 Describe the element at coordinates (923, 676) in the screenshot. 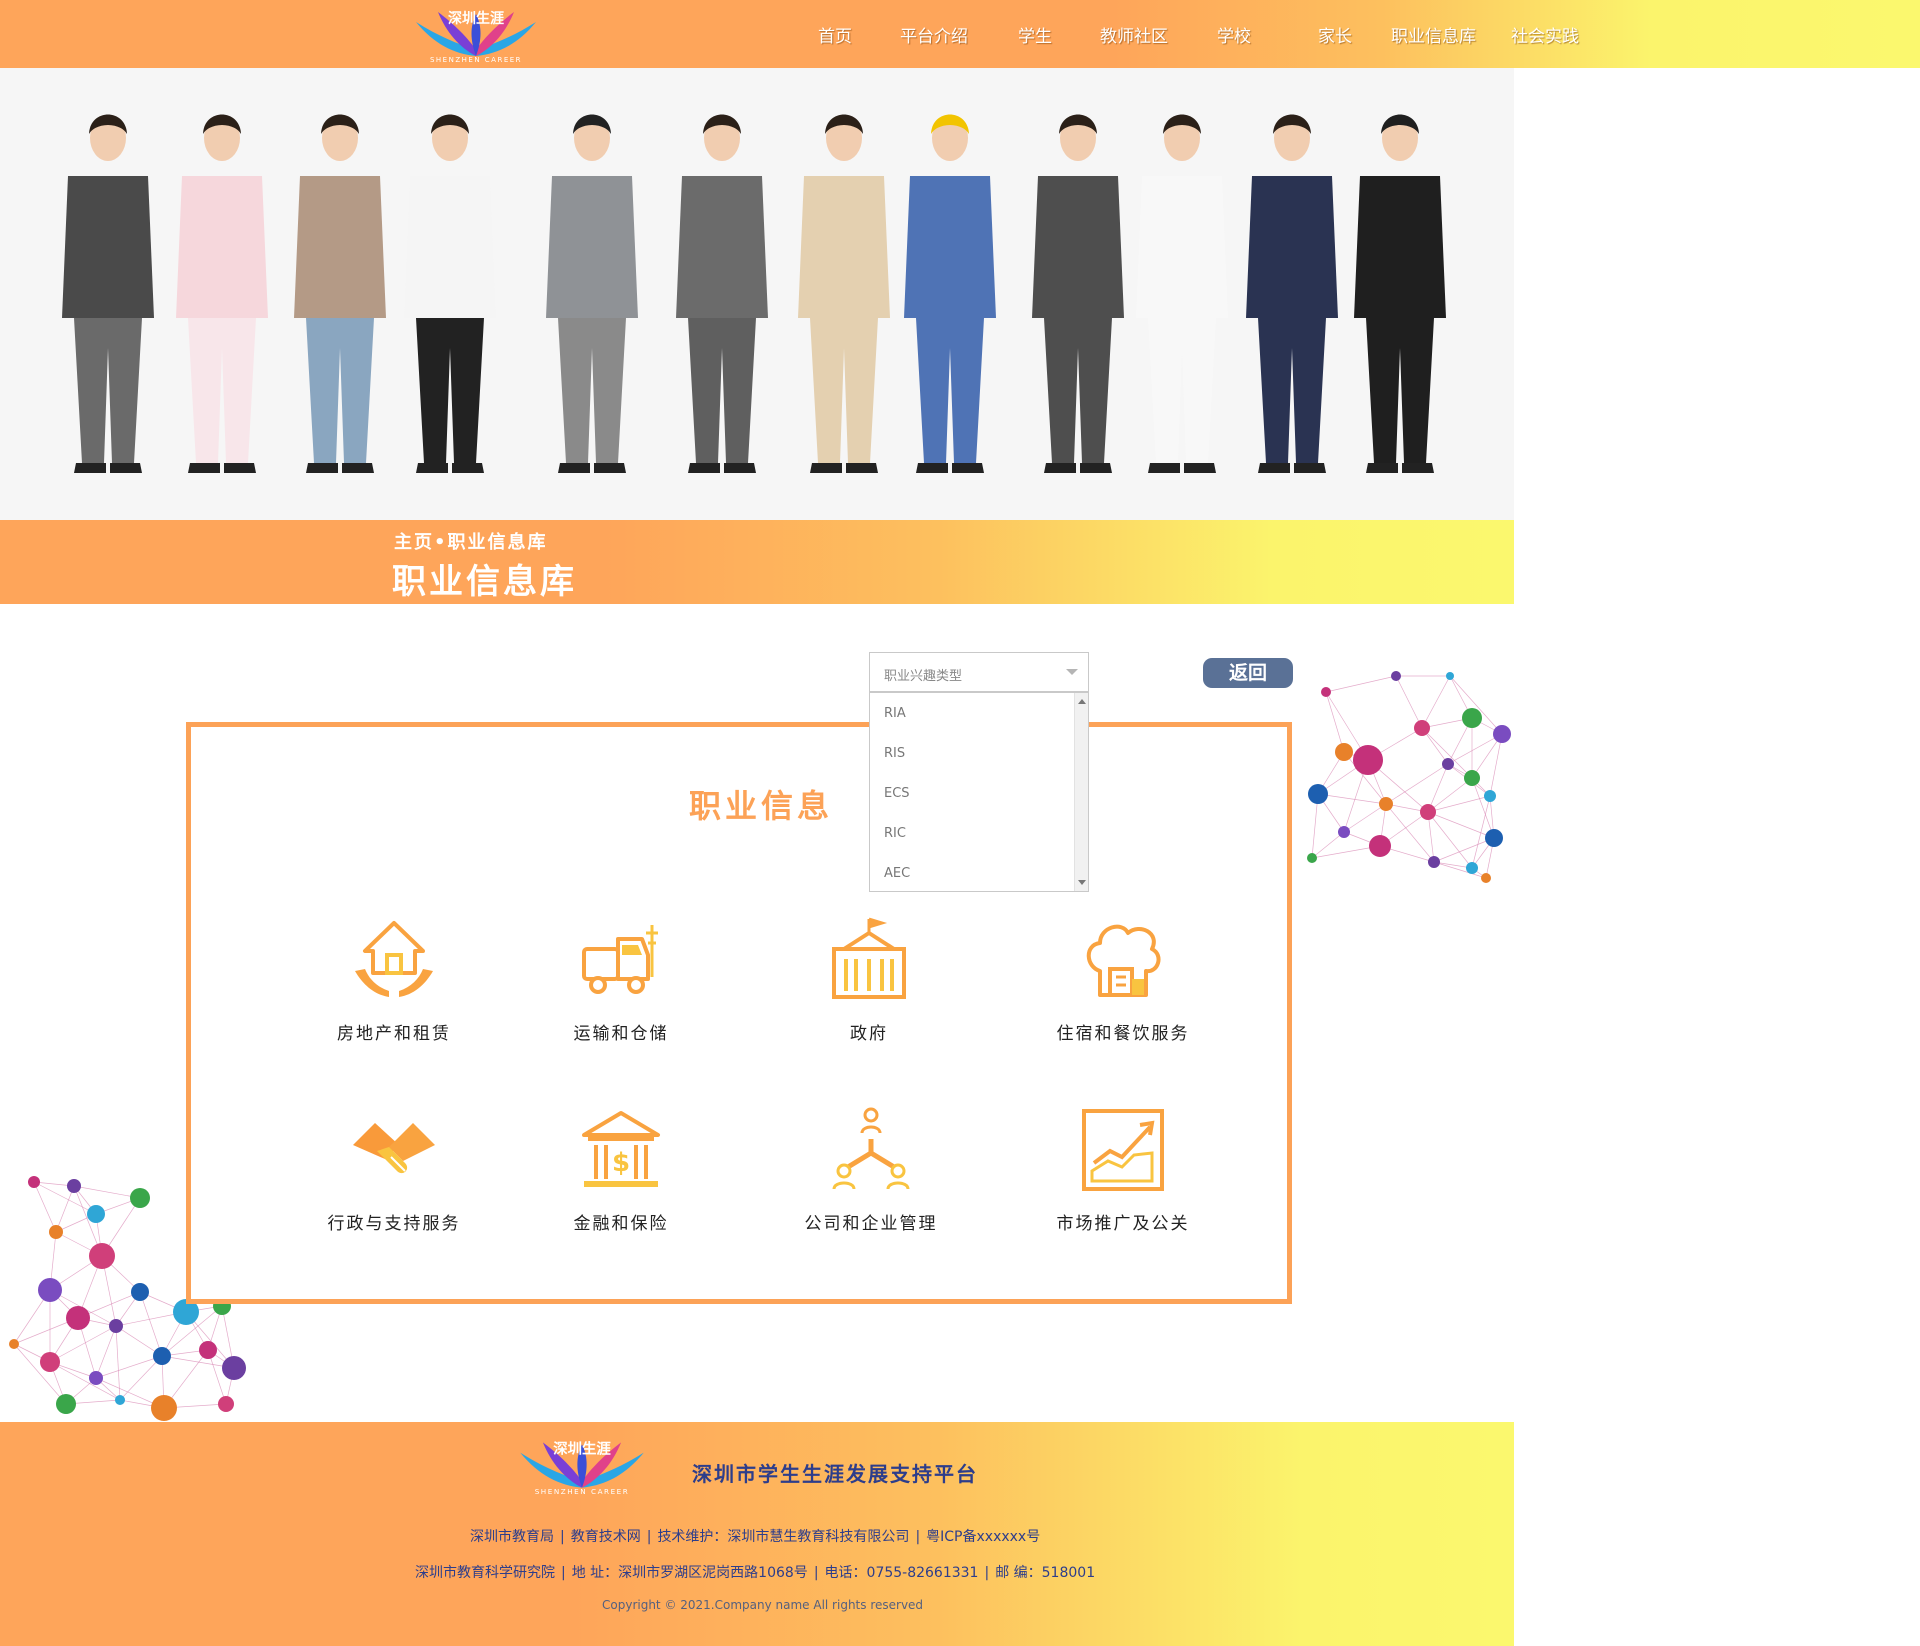

I see `select-placeholder: 职业兴趣类型` at that location.